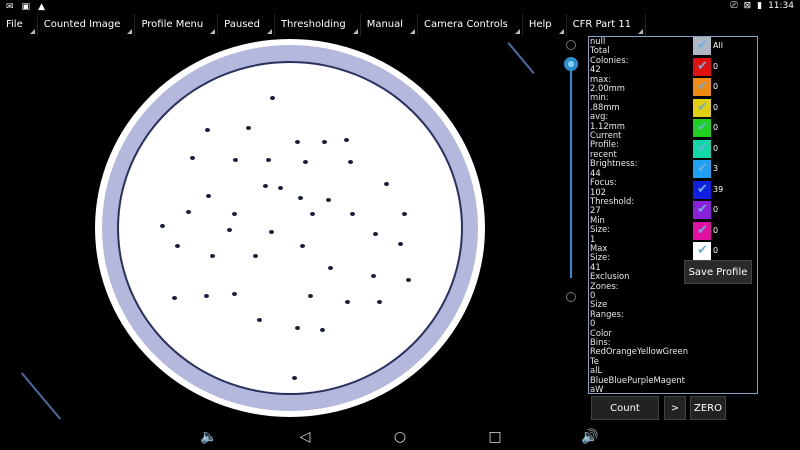 The image size is (800, 450). I want to click on slider-track, so click(571, 171).